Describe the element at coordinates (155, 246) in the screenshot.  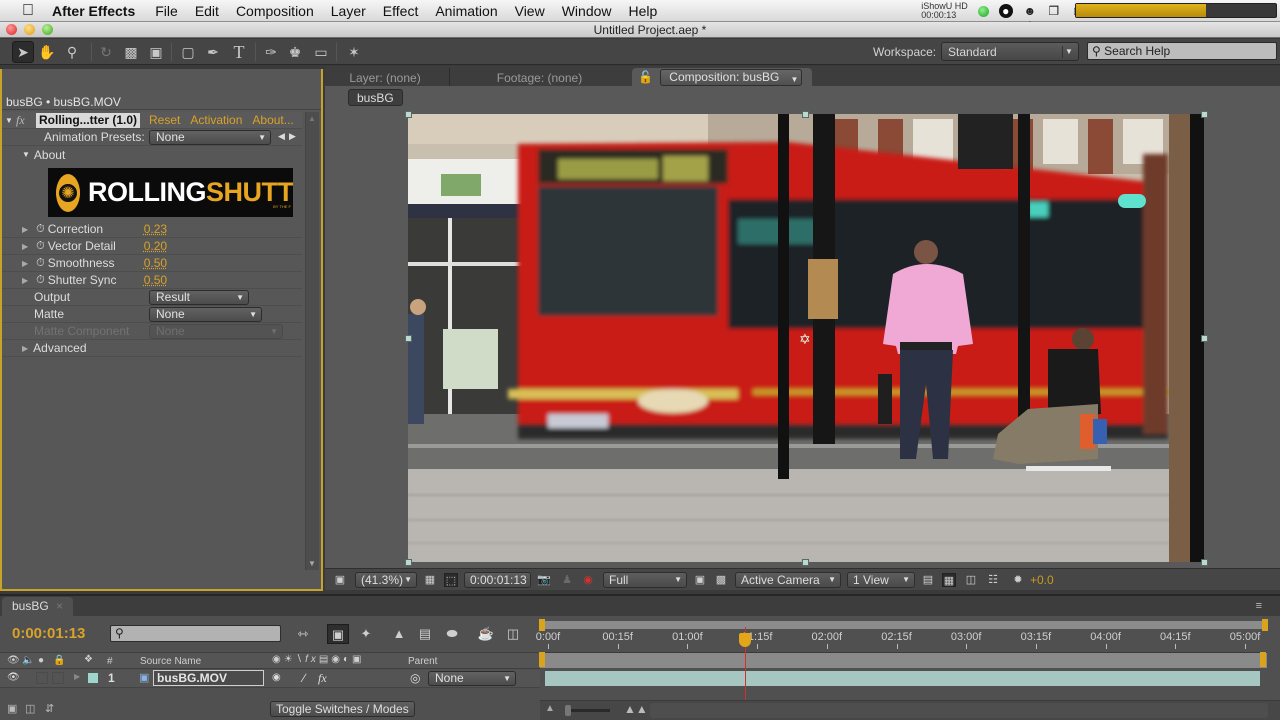
I see `param-value: 0.20` at that location.